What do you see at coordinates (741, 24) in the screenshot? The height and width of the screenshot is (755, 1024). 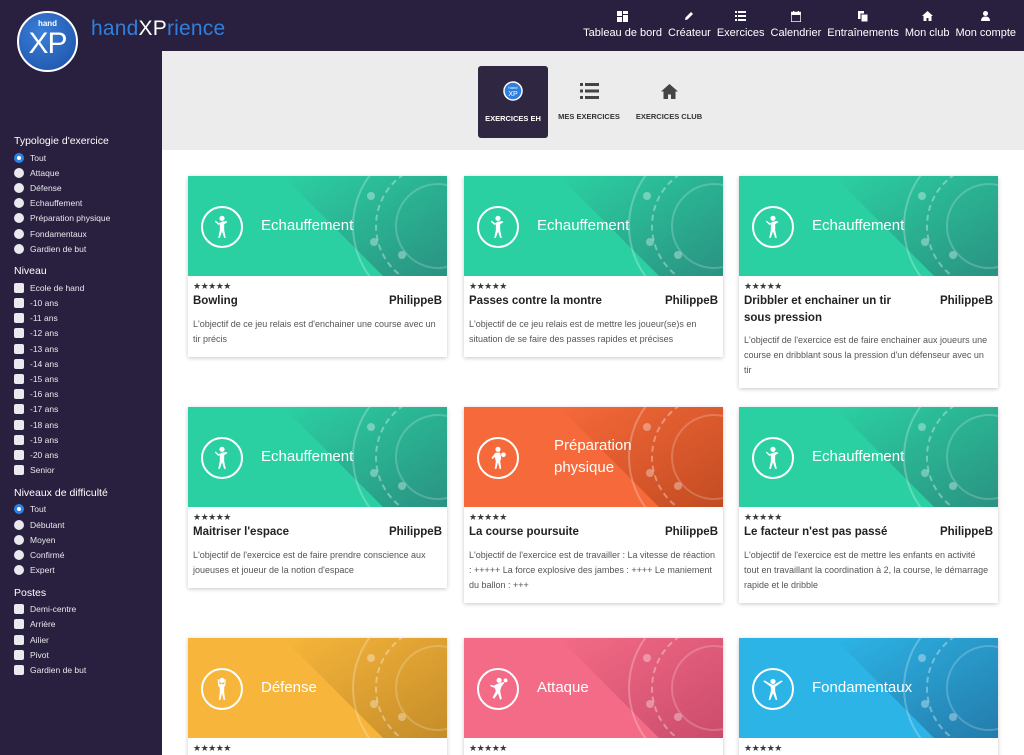 I see `nav-exercices: Exercices` at bounding box center [741, 24].